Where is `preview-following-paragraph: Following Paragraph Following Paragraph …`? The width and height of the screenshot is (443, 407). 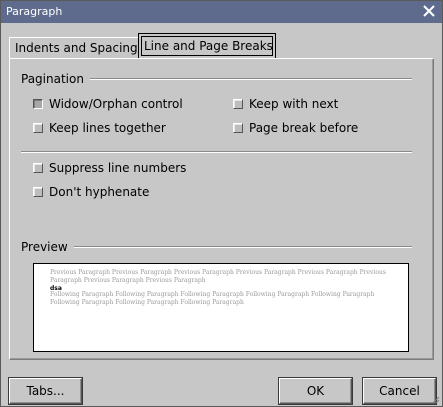 preview-following-paragraph: Following Paragraph Following Paragraph … is located at coordinates (212, 298).